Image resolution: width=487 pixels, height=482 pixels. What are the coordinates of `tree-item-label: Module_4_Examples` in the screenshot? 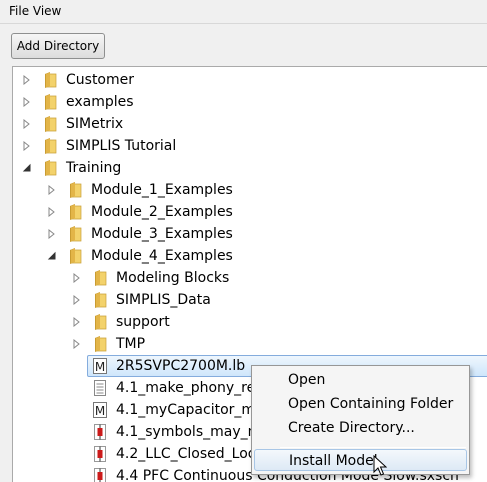 It's located at (162, 256).